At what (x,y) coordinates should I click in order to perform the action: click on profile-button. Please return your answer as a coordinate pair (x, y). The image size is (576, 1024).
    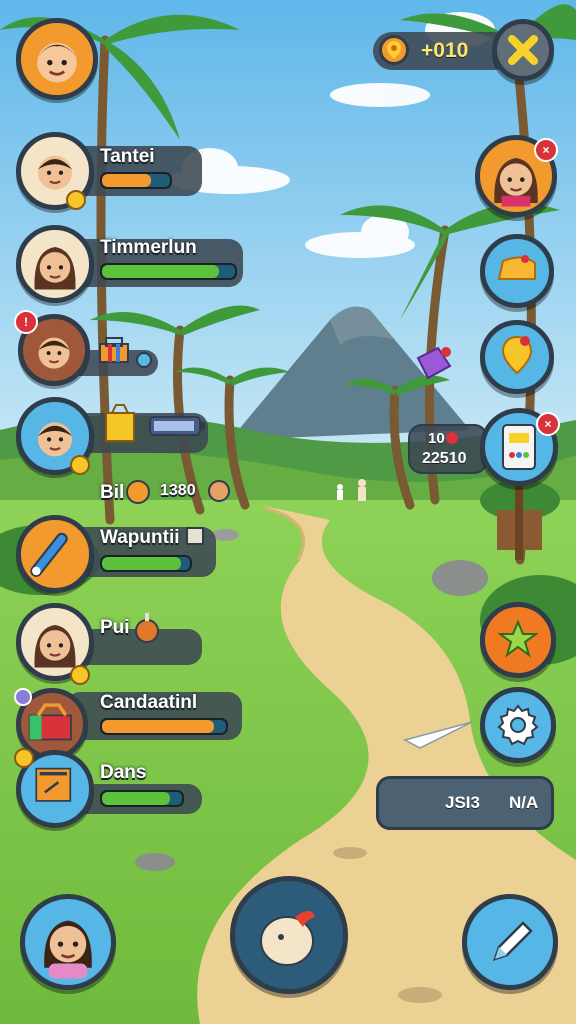
    Looking at the image, I should click on (68, 942).